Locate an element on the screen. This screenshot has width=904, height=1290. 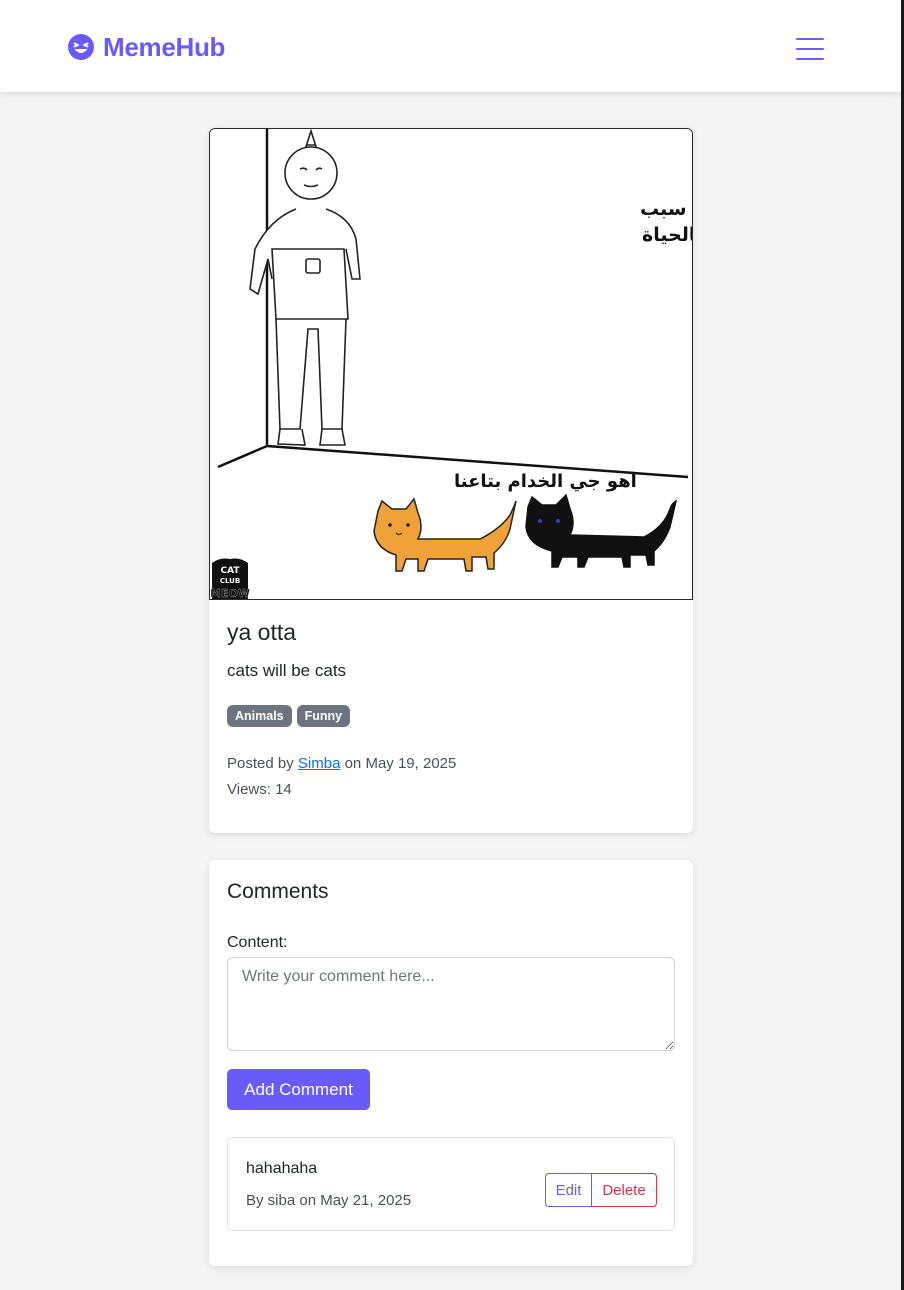
posted-date: on May 19, 2025 is located at coordinates (400, 763).